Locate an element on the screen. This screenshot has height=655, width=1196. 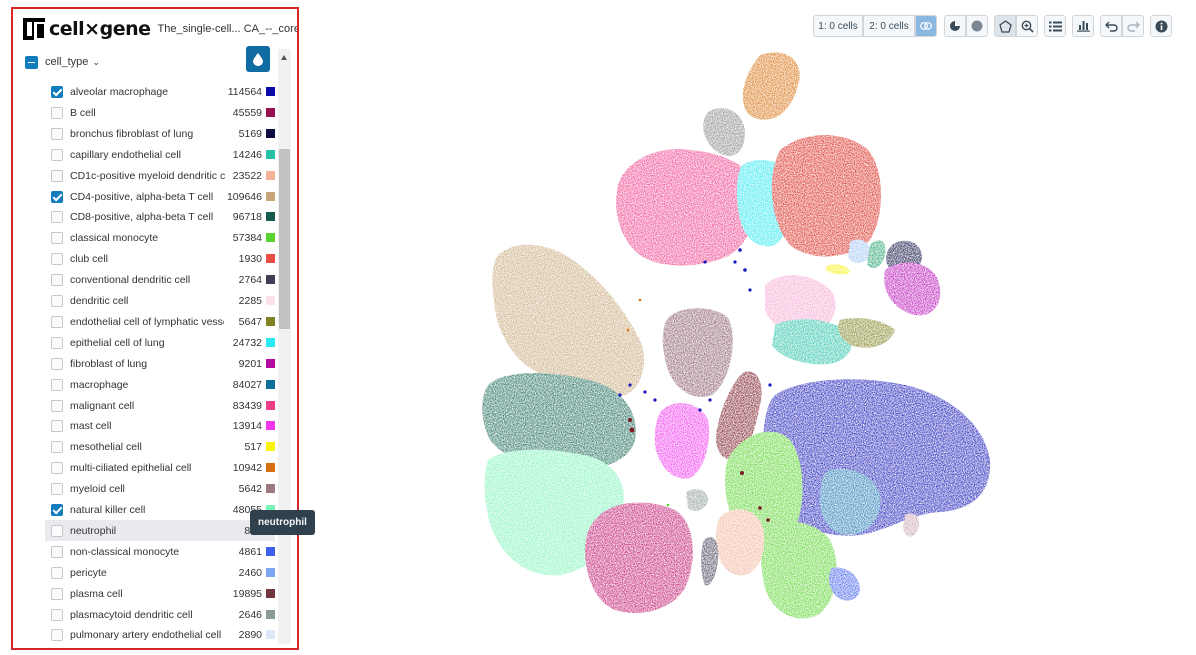
category-value-row: macrophage 84027 is located at coordinates (160, 384).